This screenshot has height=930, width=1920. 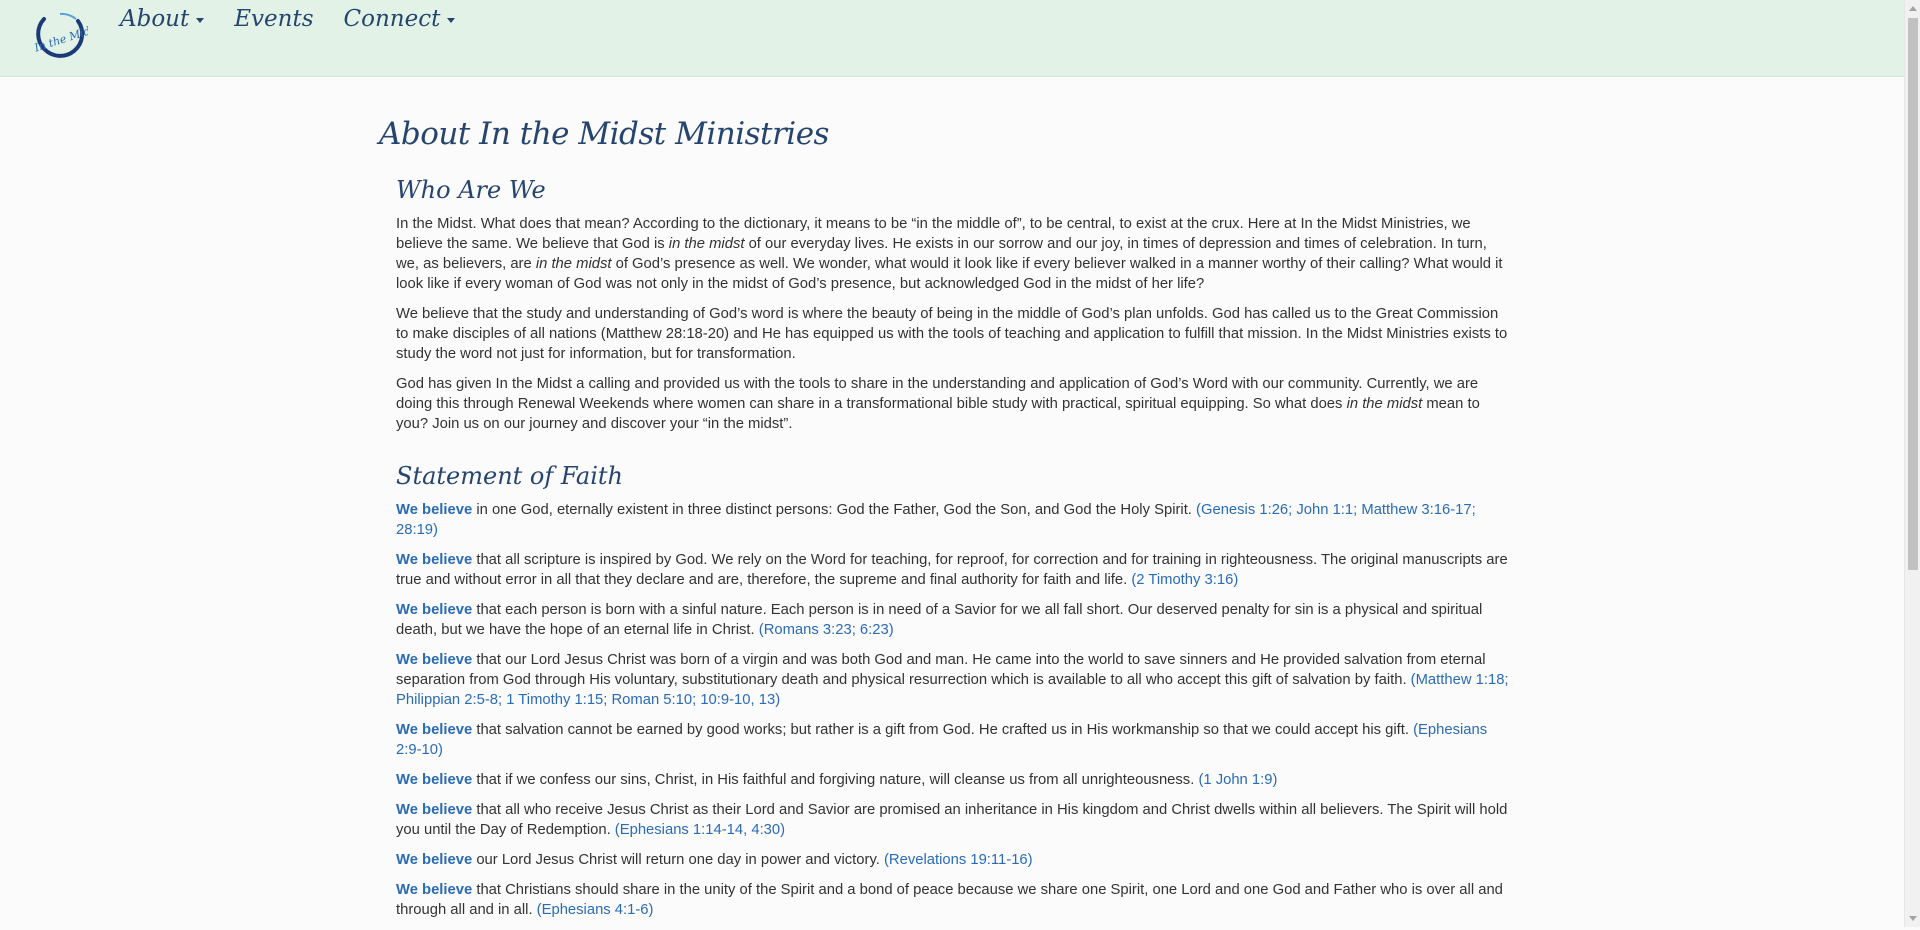 What do you see at coordinates (604, 134) in the screenshot?
I see `page-title: About In the Midst Ministries` at bounding box center [604, 134].